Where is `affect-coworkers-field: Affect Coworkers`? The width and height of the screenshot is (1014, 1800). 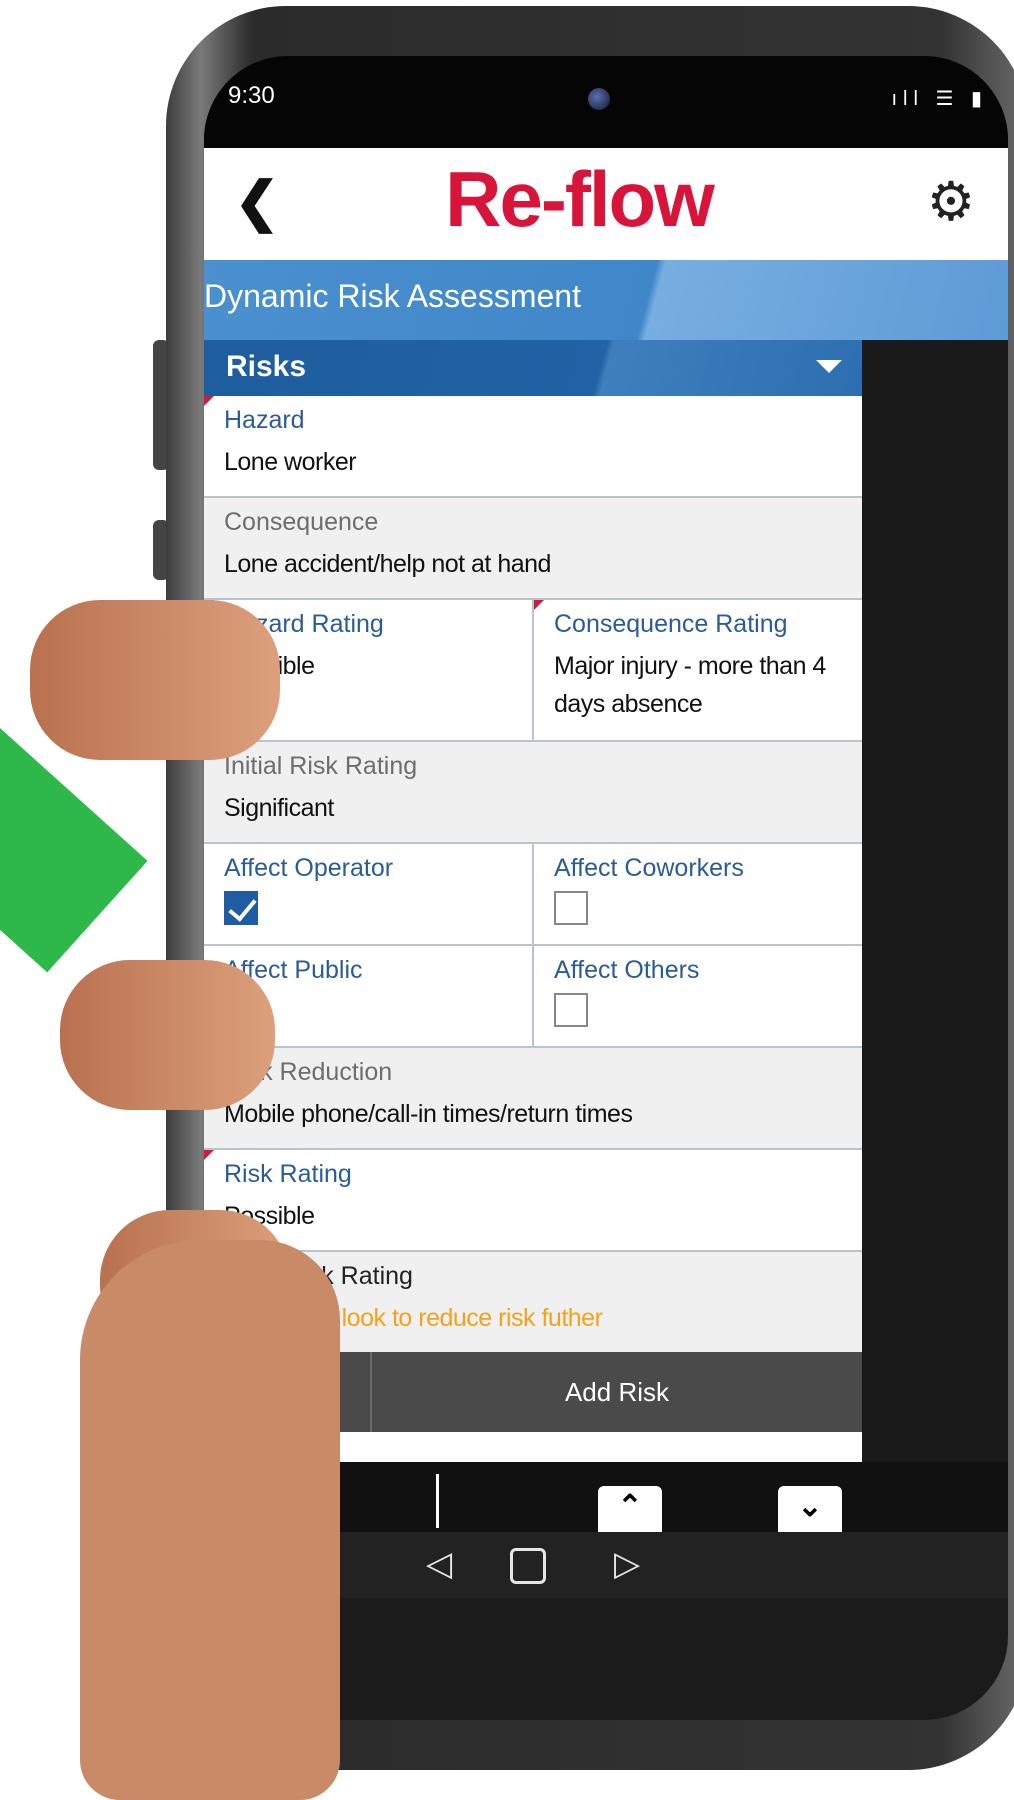 affect-coworkers-field: Affect Coworkers is located at coordinates (697, 894).